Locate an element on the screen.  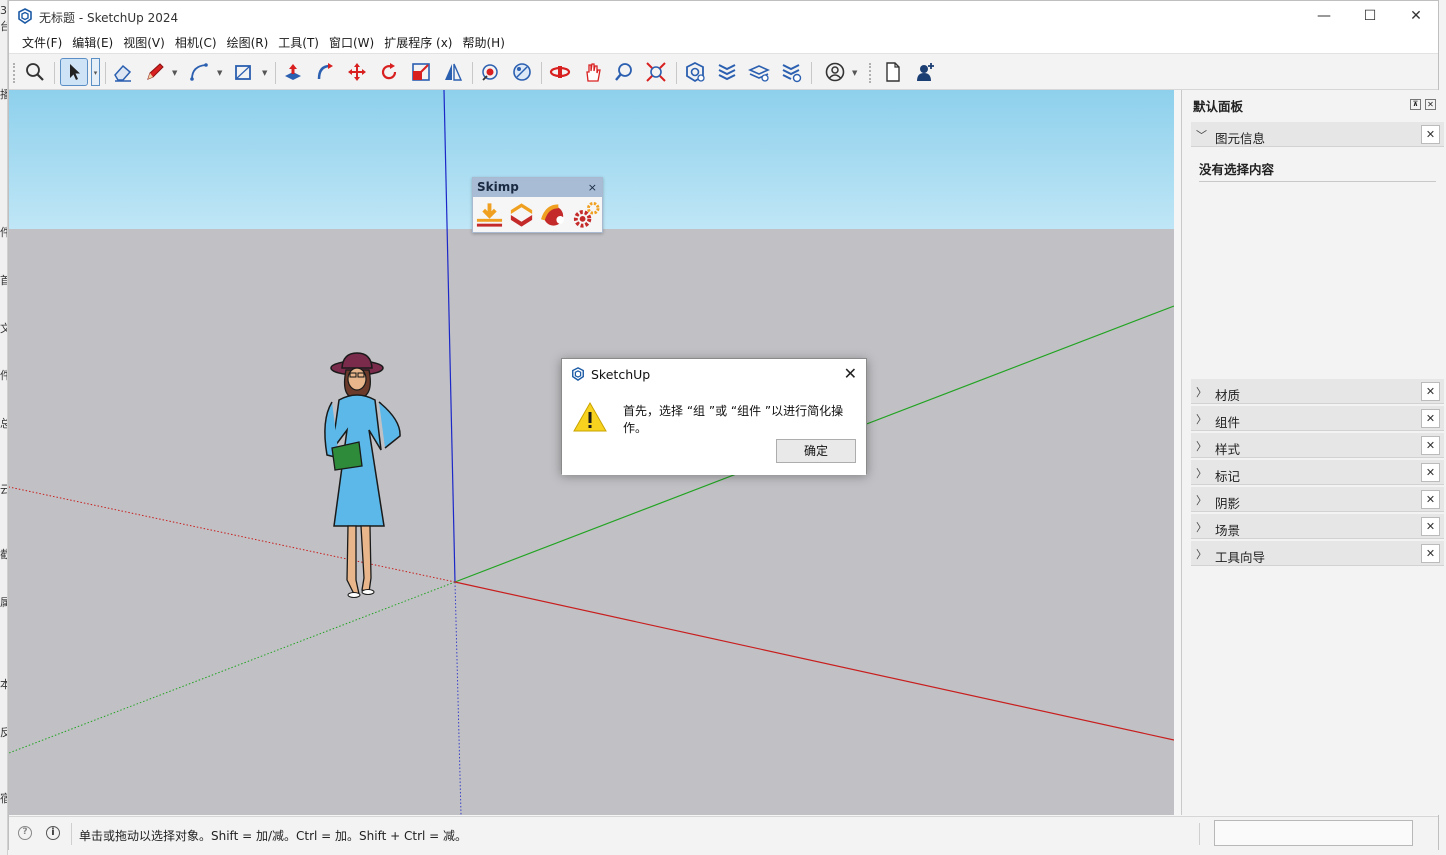
eraser-icon is located at coordinates (123, 72).